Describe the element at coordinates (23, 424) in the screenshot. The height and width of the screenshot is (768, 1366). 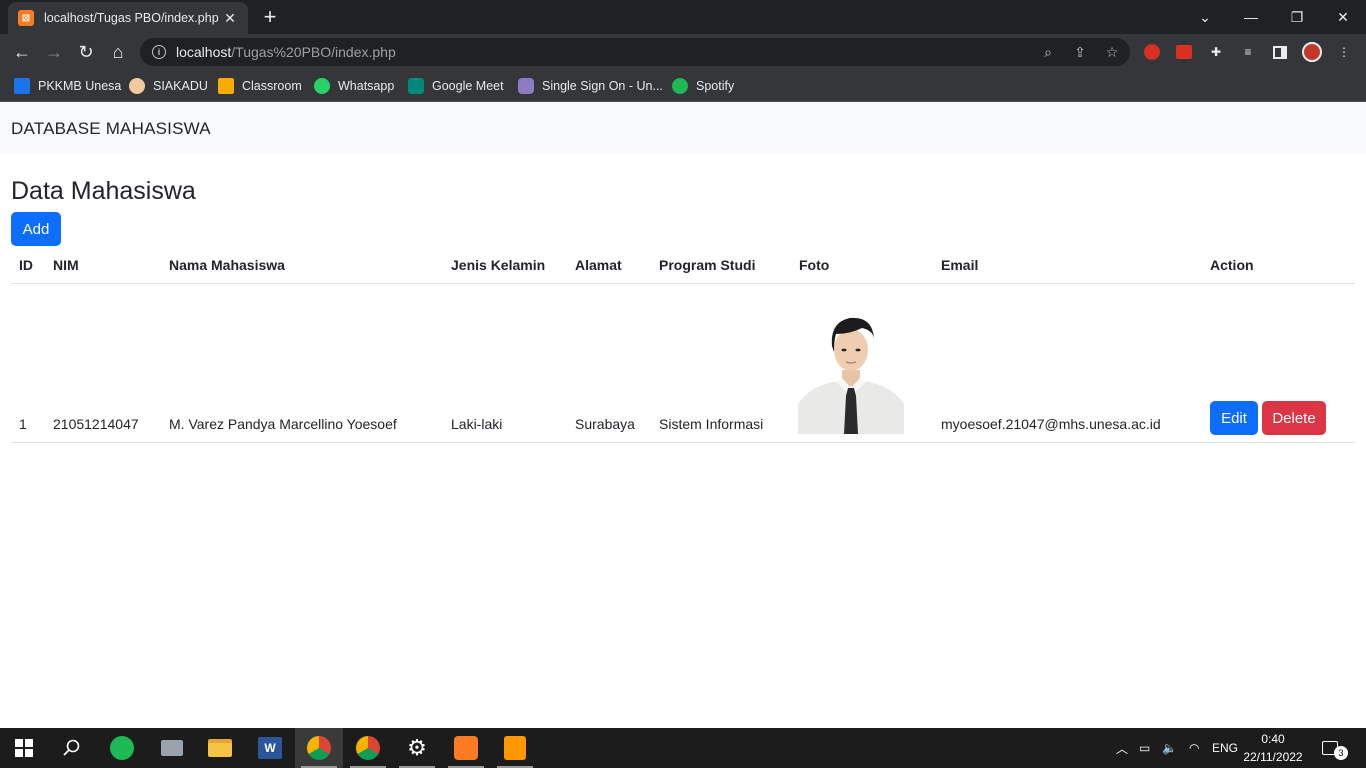
I see `cell-id: 1` at that location.